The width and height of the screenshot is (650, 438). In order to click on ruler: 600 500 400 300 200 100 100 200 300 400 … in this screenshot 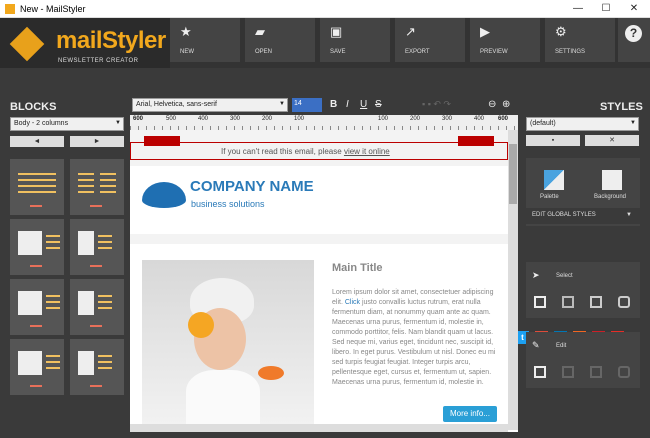, I will do `click(324, 122)`.